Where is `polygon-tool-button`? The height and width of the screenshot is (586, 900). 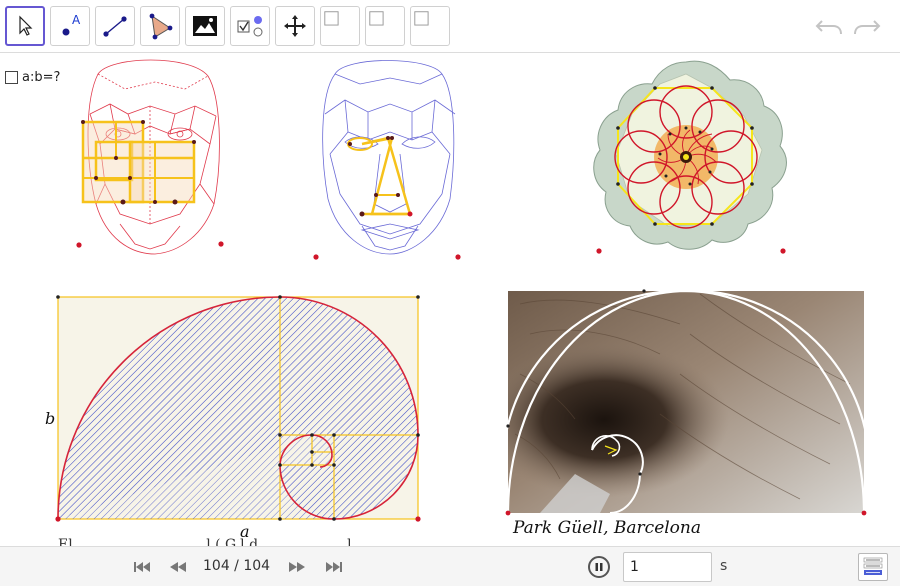
polygon-tool-button is located at coordinates (160, 26).